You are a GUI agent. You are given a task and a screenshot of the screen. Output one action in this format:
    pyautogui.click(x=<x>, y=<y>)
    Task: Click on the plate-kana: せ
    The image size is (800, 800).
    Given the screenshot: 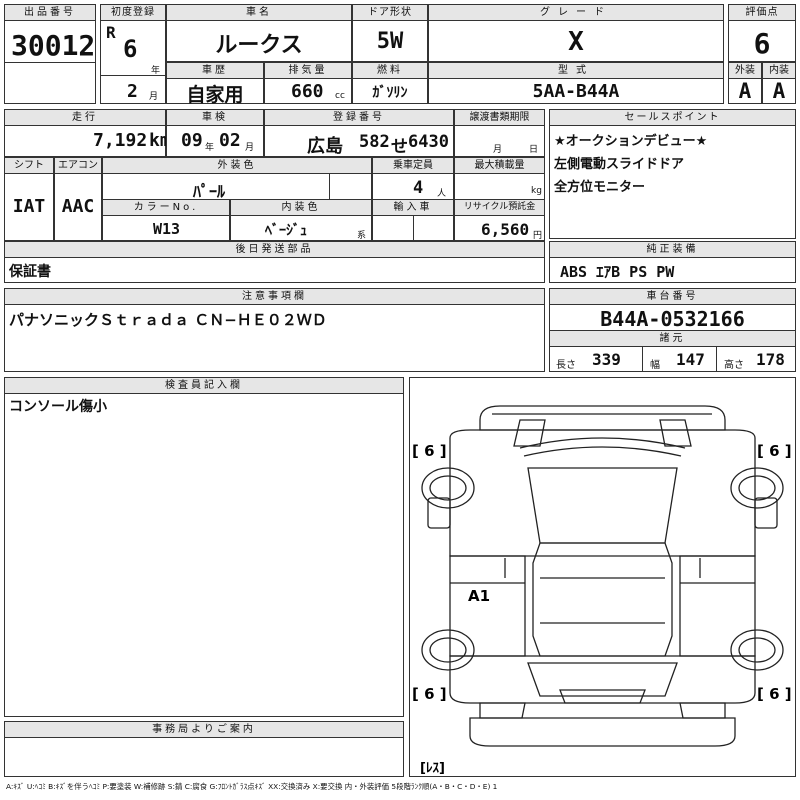 What is the action you would take?
    pyautogui.click(x=399, y=147)
    